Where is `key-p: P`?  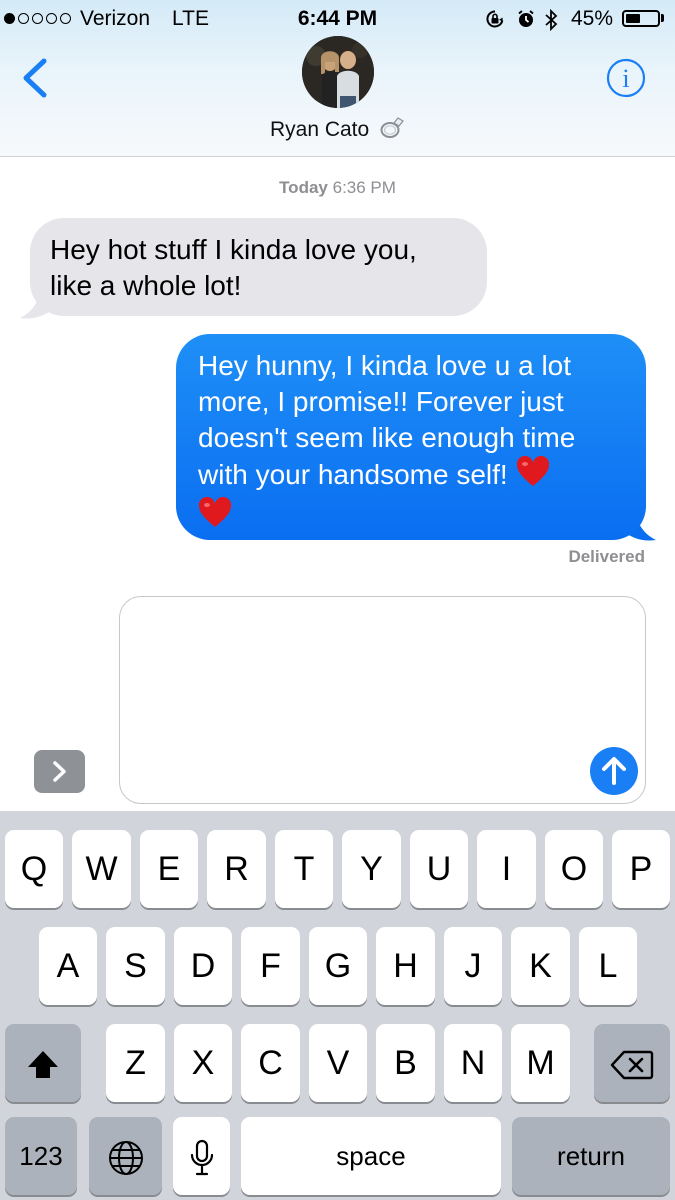
key-p: P is located at coordinates (641, 869).